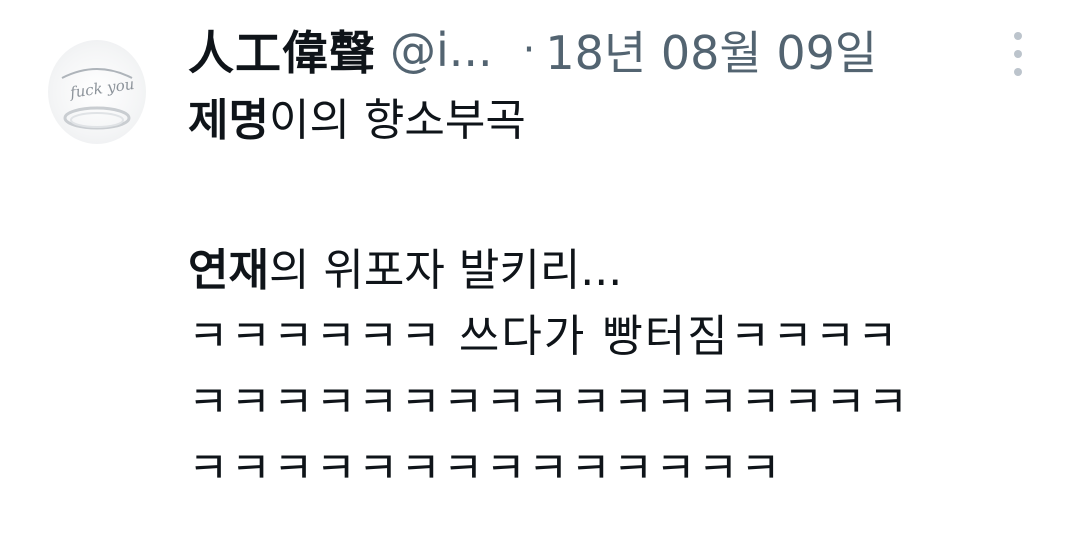 This screenshot has width=1080, height=551. Describe the element at coordinates (618, 121) in the screenshot. I see `tweet-line: 제명이의 향소부곡` at that location.